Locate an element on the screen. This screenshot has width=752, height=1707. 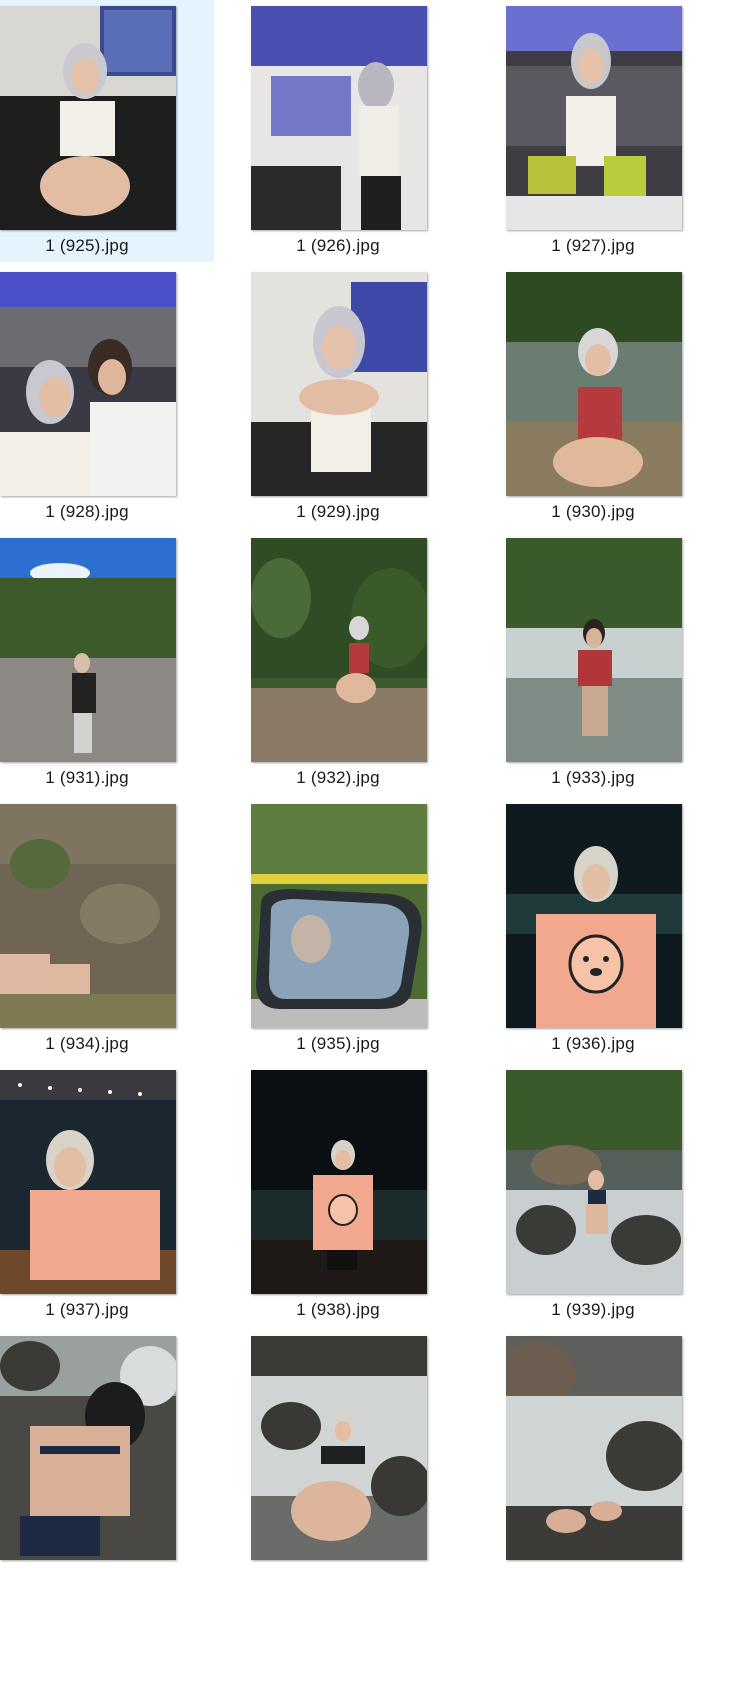
file-tile-935: 1 (935).jpg is located at coordinates (321, 929).